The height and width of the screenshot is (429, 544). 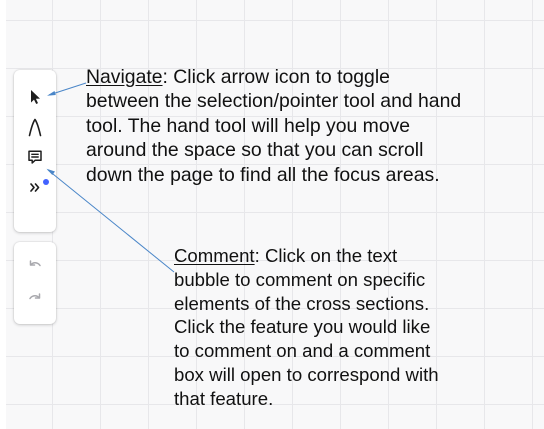 I want to click on double-chevron-icon, so click(x=35, y=187).